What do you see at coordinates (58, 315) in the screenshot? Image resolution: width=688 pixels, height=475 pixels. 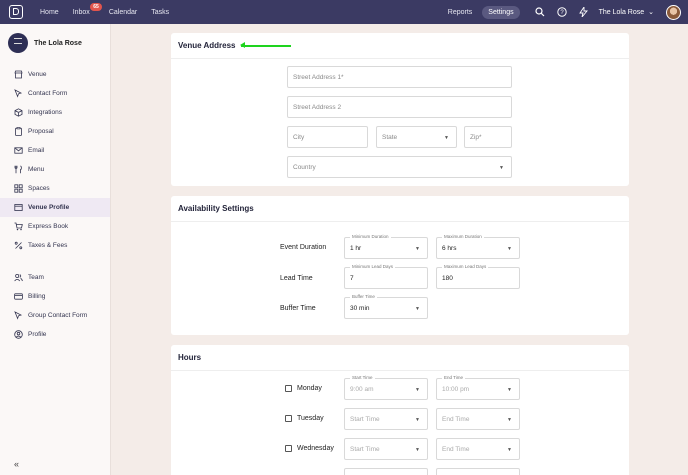 I see `sidebar-item-label: Group Contact Form` at bounding box center [58, 315].